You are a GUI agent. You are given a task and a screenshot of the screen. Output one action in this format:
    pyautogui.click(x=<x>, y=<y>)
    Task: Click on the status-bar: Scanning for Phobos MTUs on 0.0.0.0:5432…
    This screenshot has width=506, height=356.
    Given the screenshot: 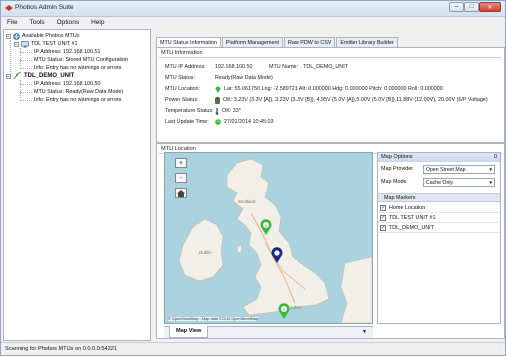 What is the action you would take?
    pyautogui.click(x=253, y=348)
    